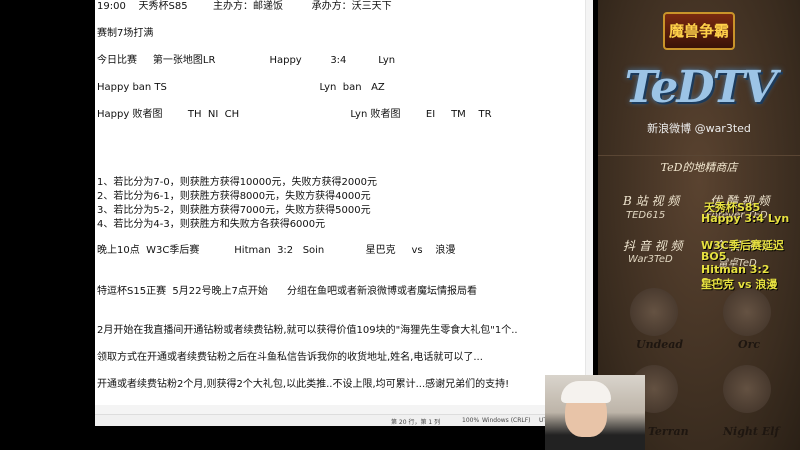 The width and height of the screenshot is (800, 450). What do you see at coordinates (751, 431) in the screenshot?
I see `race-night-elf: Night Elf` at bounding box center [751, 431].